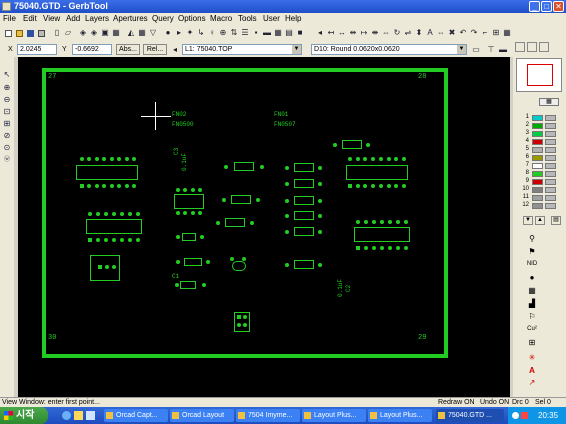 This screenshot has width=566, height=424. What do you see at coordinates (532, 342) in the screenshot?
I see `compare-icon: ⊞` at bounding box center [532, 342].